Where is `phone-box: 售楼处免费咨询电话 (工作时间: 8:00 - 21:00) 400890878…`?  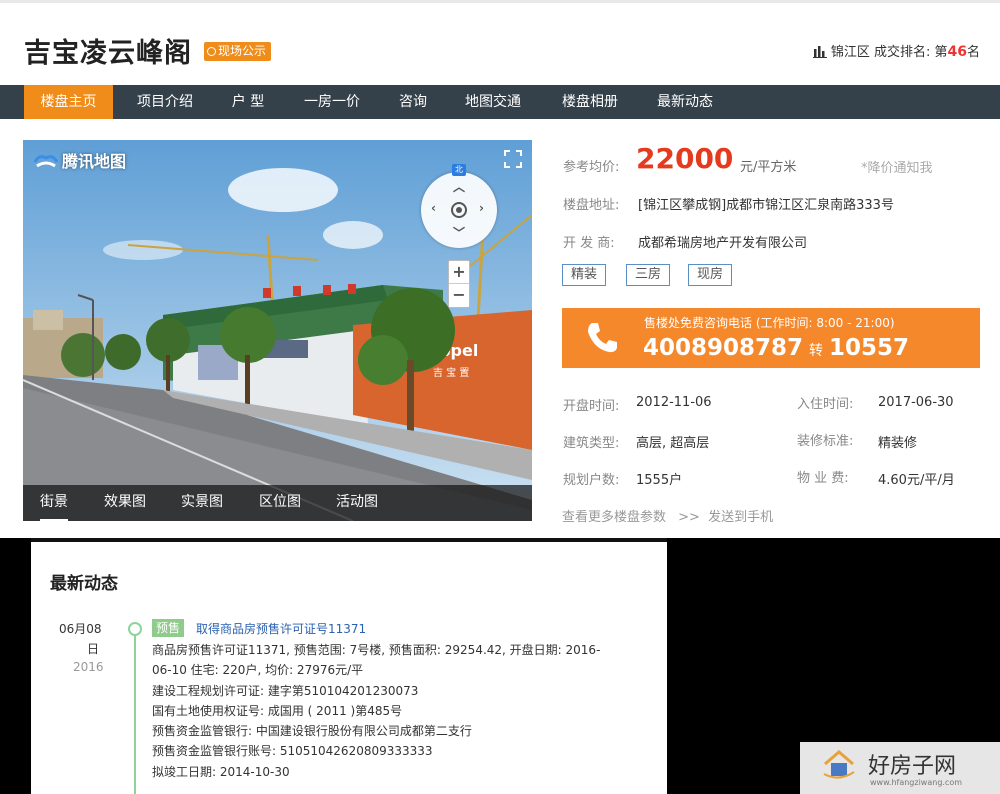
phone-box: 售楼处免费咨询电话 (工作时间: 8:00 - 21:00) 400890878… is located at coordinates (771, 338).